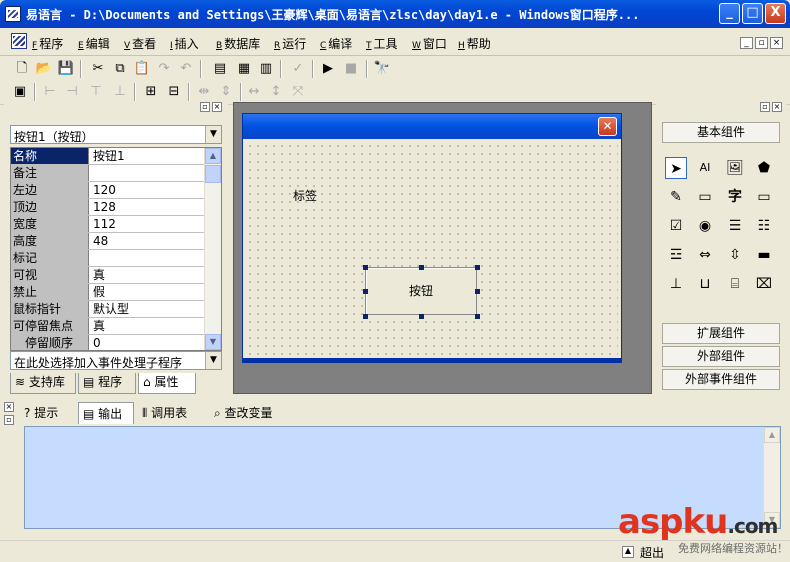  What do you see at coordinates (108, 207) in the screenshot?
I see `property-row: 顶边 128` at bounding box center [108, 207].